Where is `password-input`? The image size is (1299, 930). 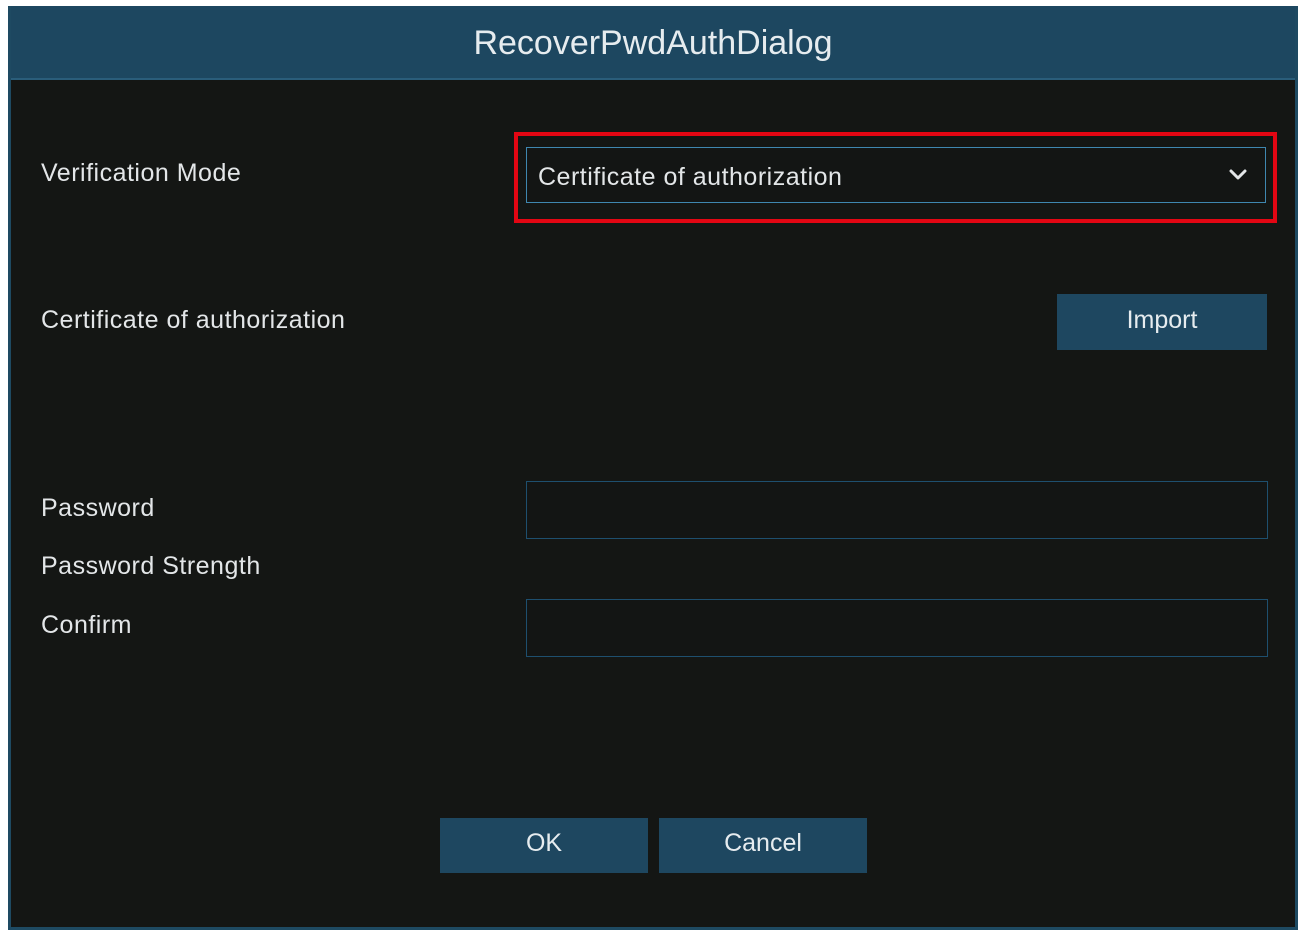 password-input is located at coordinates (897, 510).